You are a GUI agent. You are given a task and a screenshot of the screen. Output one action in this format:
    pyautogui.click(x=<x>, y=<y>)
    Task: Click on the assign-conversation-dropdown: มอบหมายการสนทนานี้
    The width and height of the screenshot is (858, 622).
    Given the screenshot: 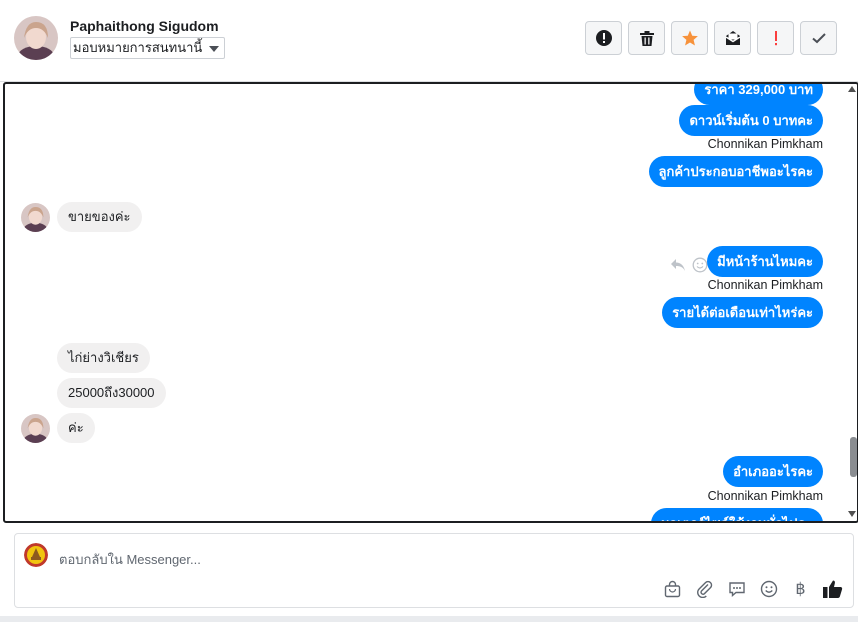 What is the action you would take?
    pyautogui.click(x=148, y=48)
    